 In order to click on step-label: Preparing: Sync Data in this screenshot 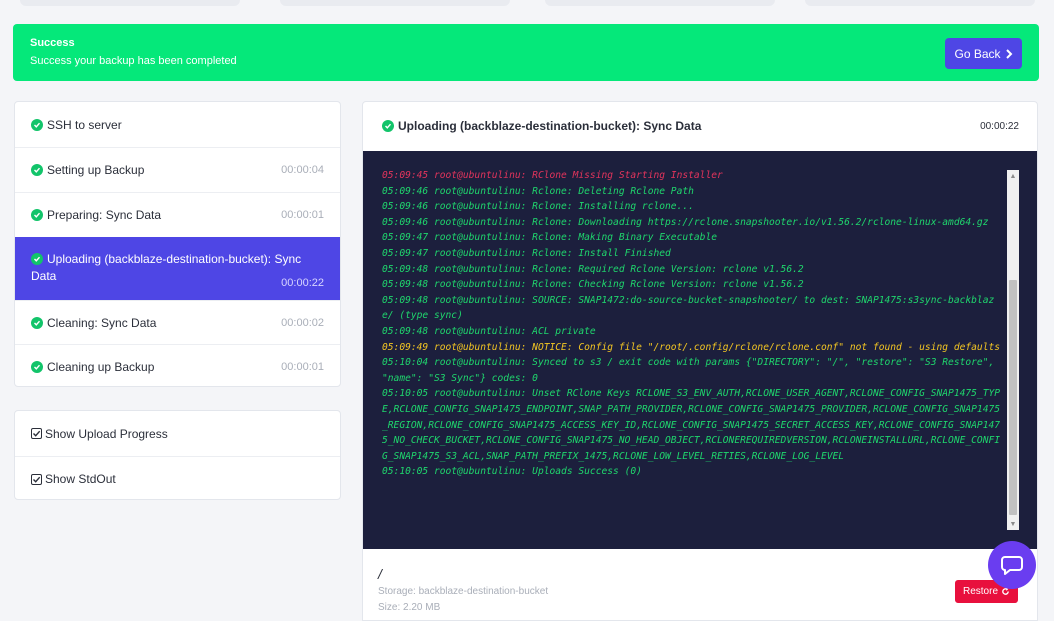, I will do `click(104, 215)`.